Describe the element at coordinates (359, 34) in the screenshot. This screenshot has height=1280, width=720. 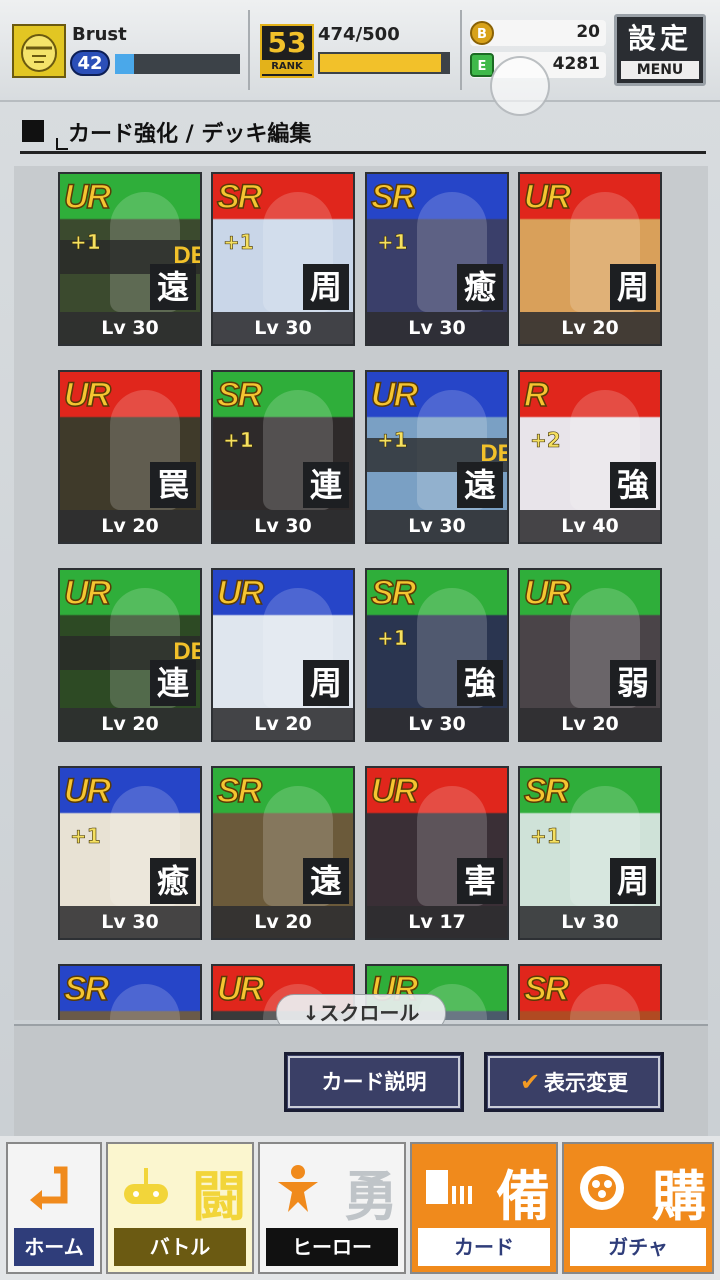
I see `stamina-text: 474/500` at that location.